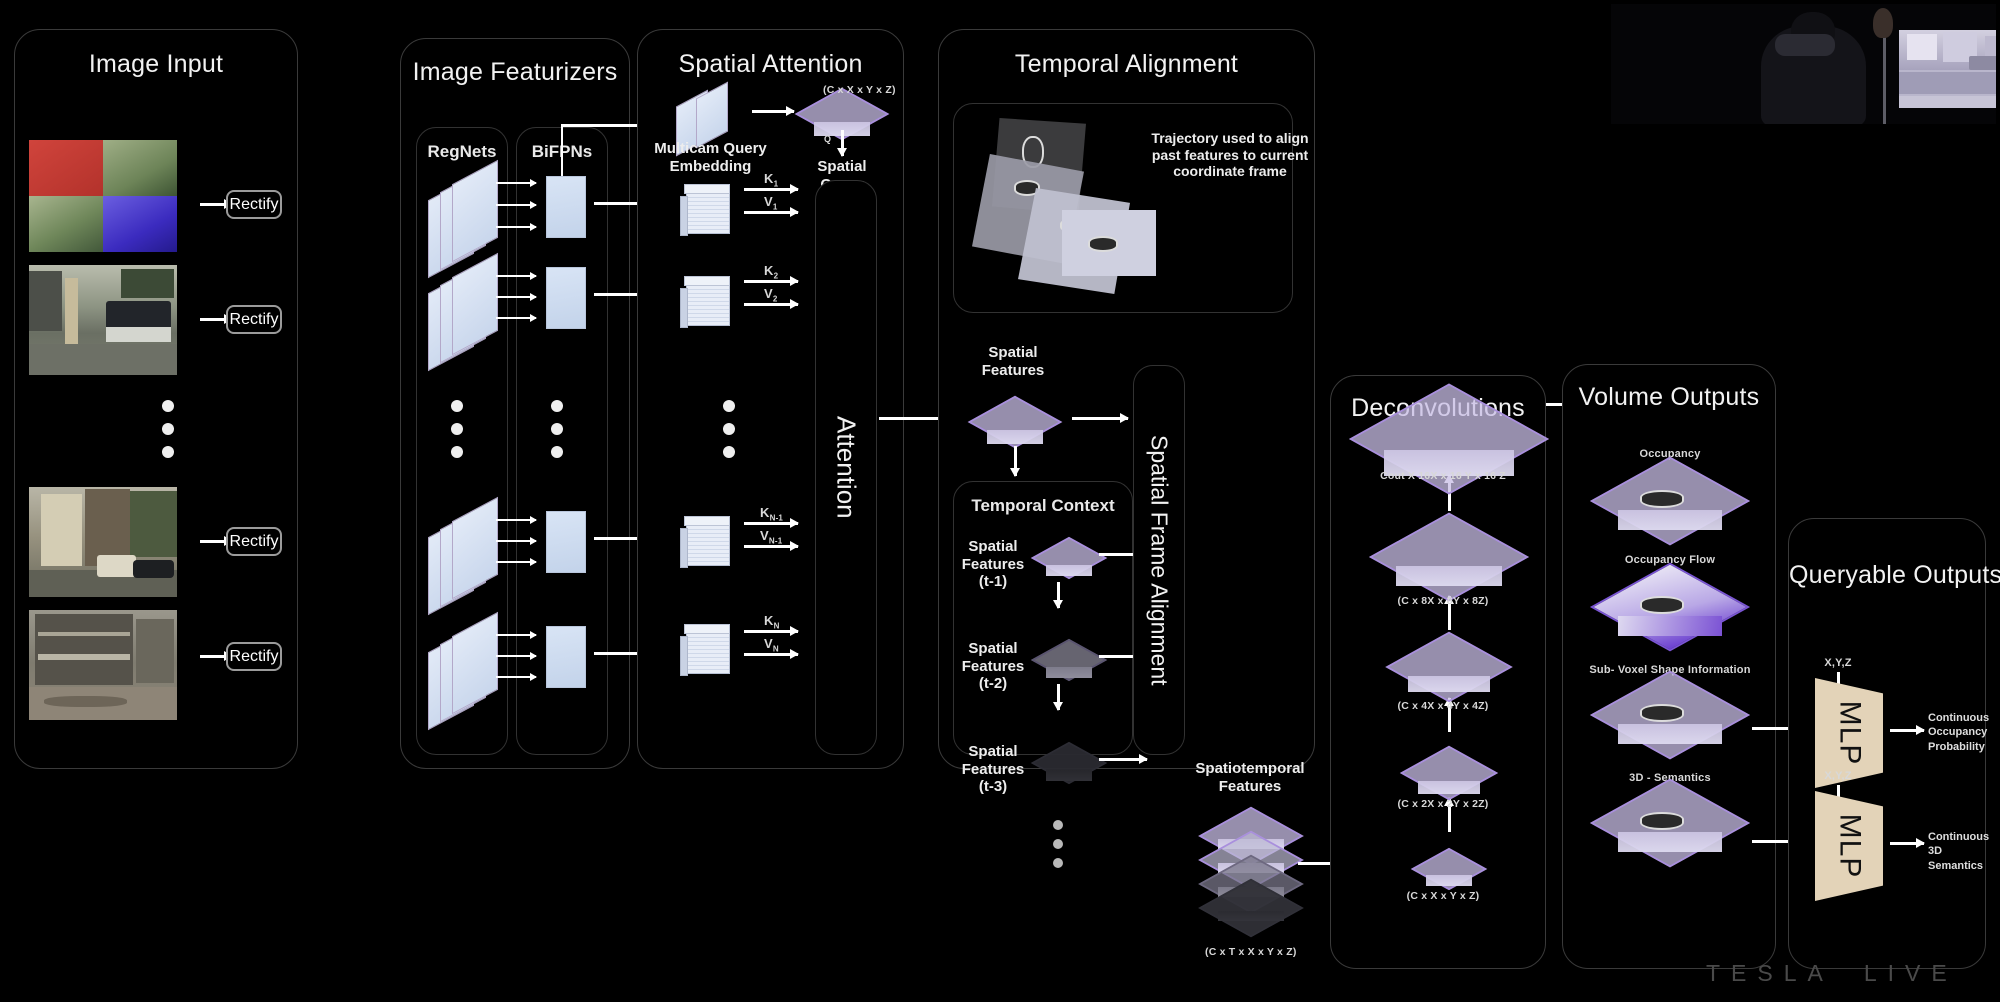 The width and height of the screenshot is (2000, 1002). Describe the element at coordinates (1100, 418) in the screenshot. I see `arrow-spatial-features-to-alignment` at that location.